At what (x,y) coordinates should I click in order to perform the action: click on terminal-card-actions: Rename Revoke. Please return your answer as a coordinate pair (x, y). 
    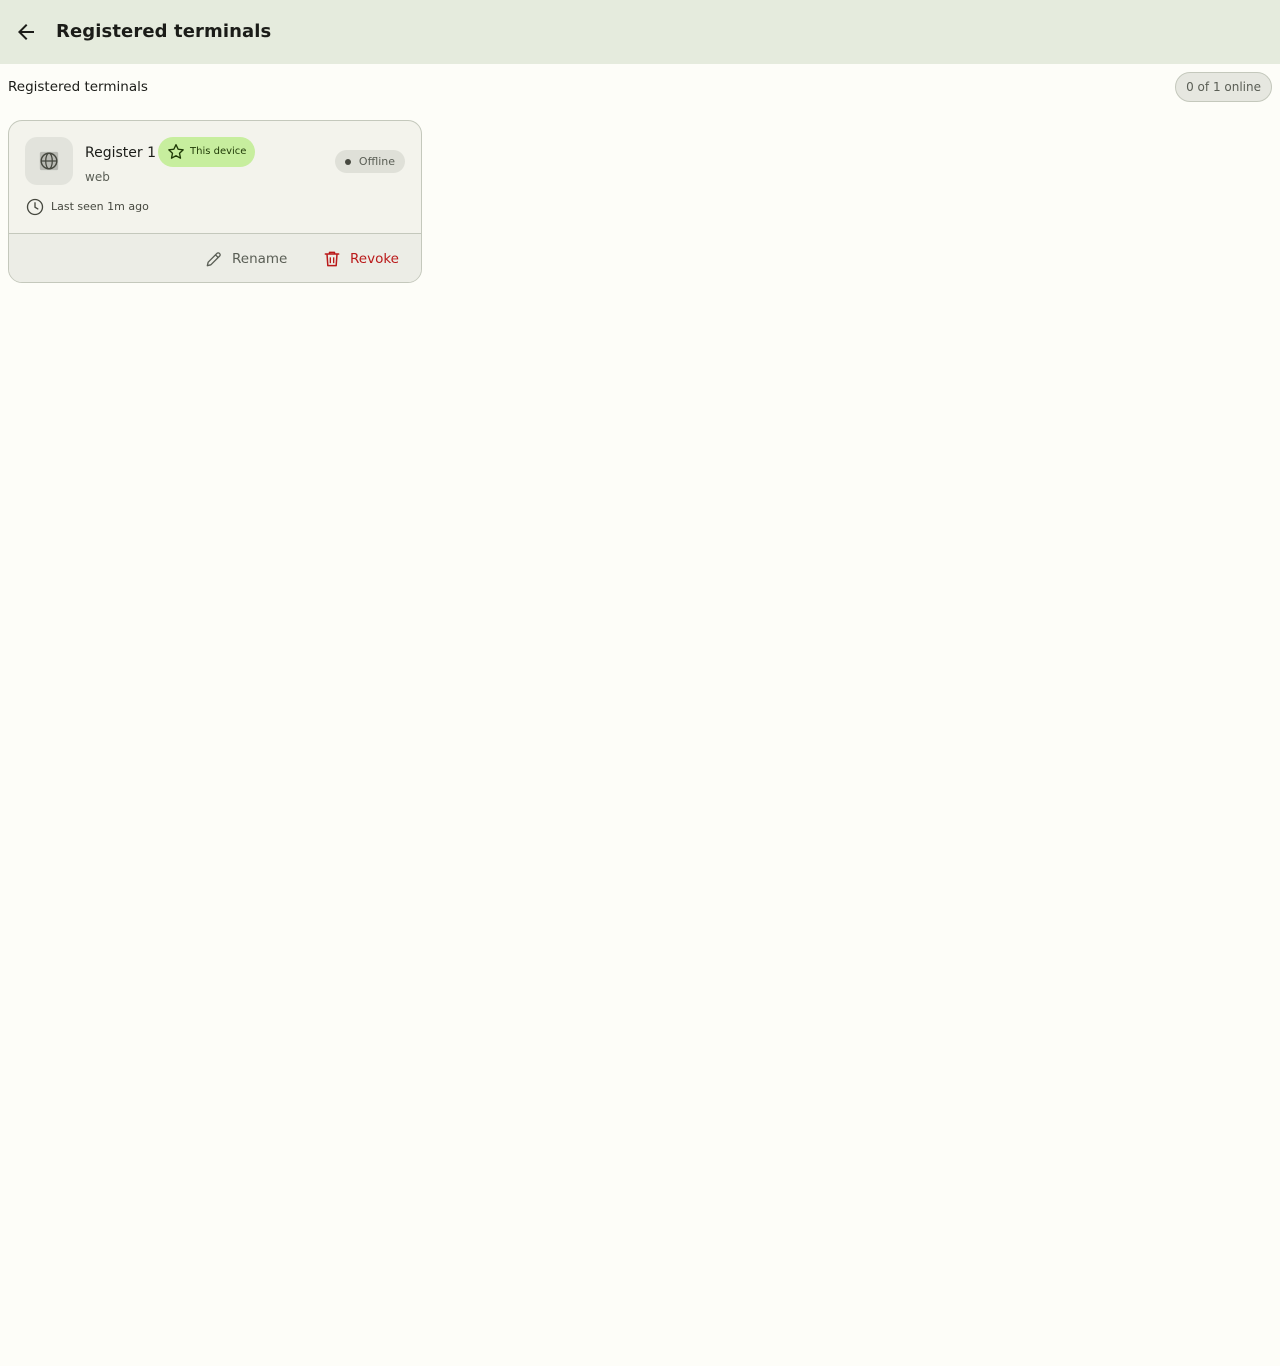
    Looking at the image, I should click on (215, 257).